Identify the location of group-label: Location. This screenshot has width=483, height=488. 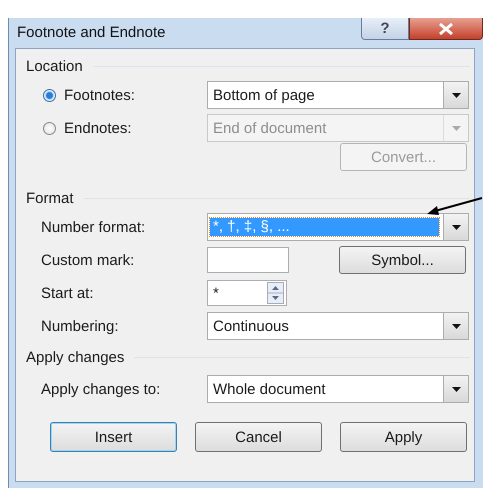
(54, 66).